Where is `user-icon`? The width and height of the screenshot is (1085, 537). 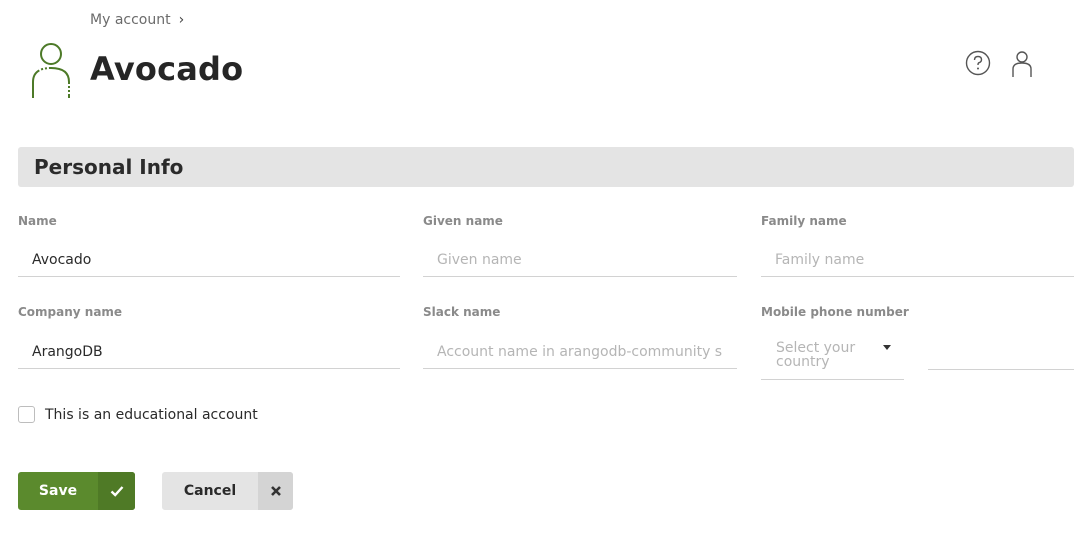
user-icon is located at coordinates (1022, 64).